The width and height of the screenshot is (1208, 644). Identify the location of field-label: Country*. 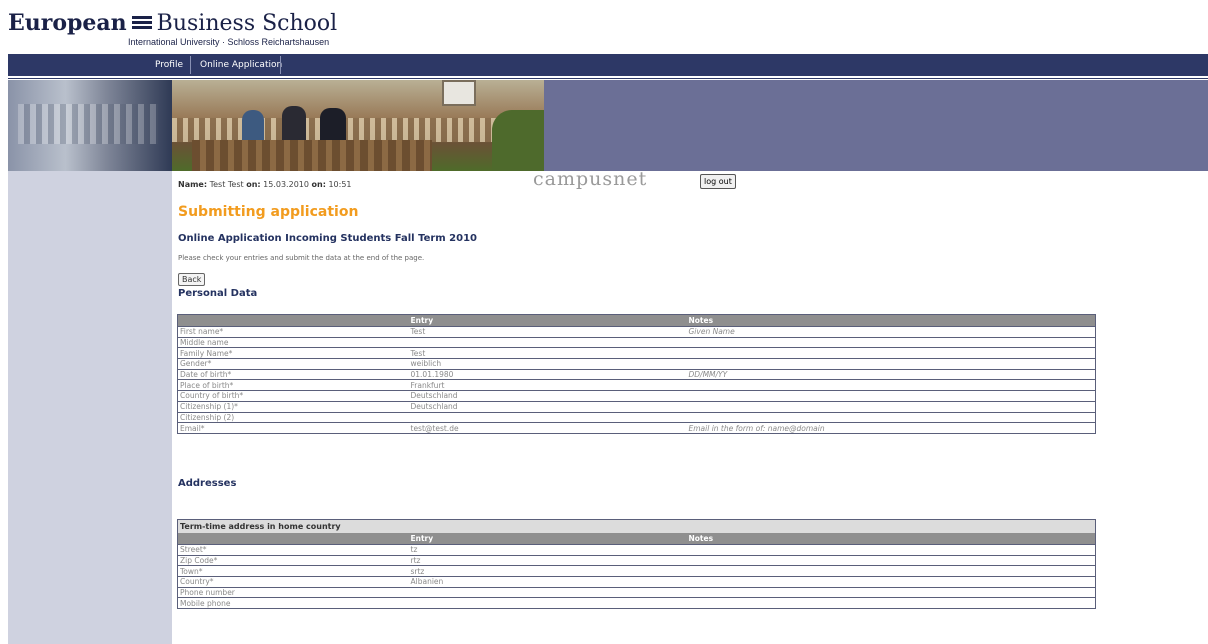
(293, 582).